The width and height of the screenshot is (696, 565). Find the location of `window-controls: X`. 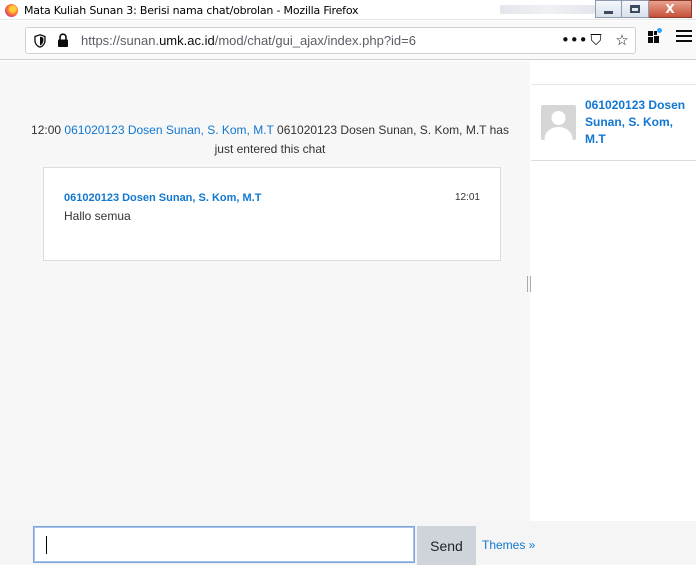

window-controls: X is located at coordinates (643, 9).